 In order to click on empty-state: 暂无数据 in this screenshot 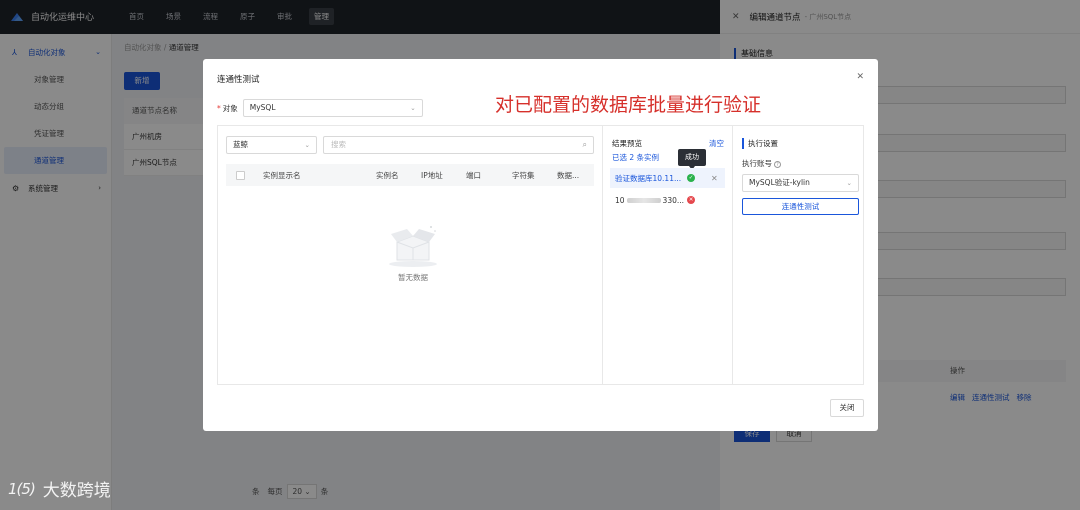, I will do `click(413, 252)`.